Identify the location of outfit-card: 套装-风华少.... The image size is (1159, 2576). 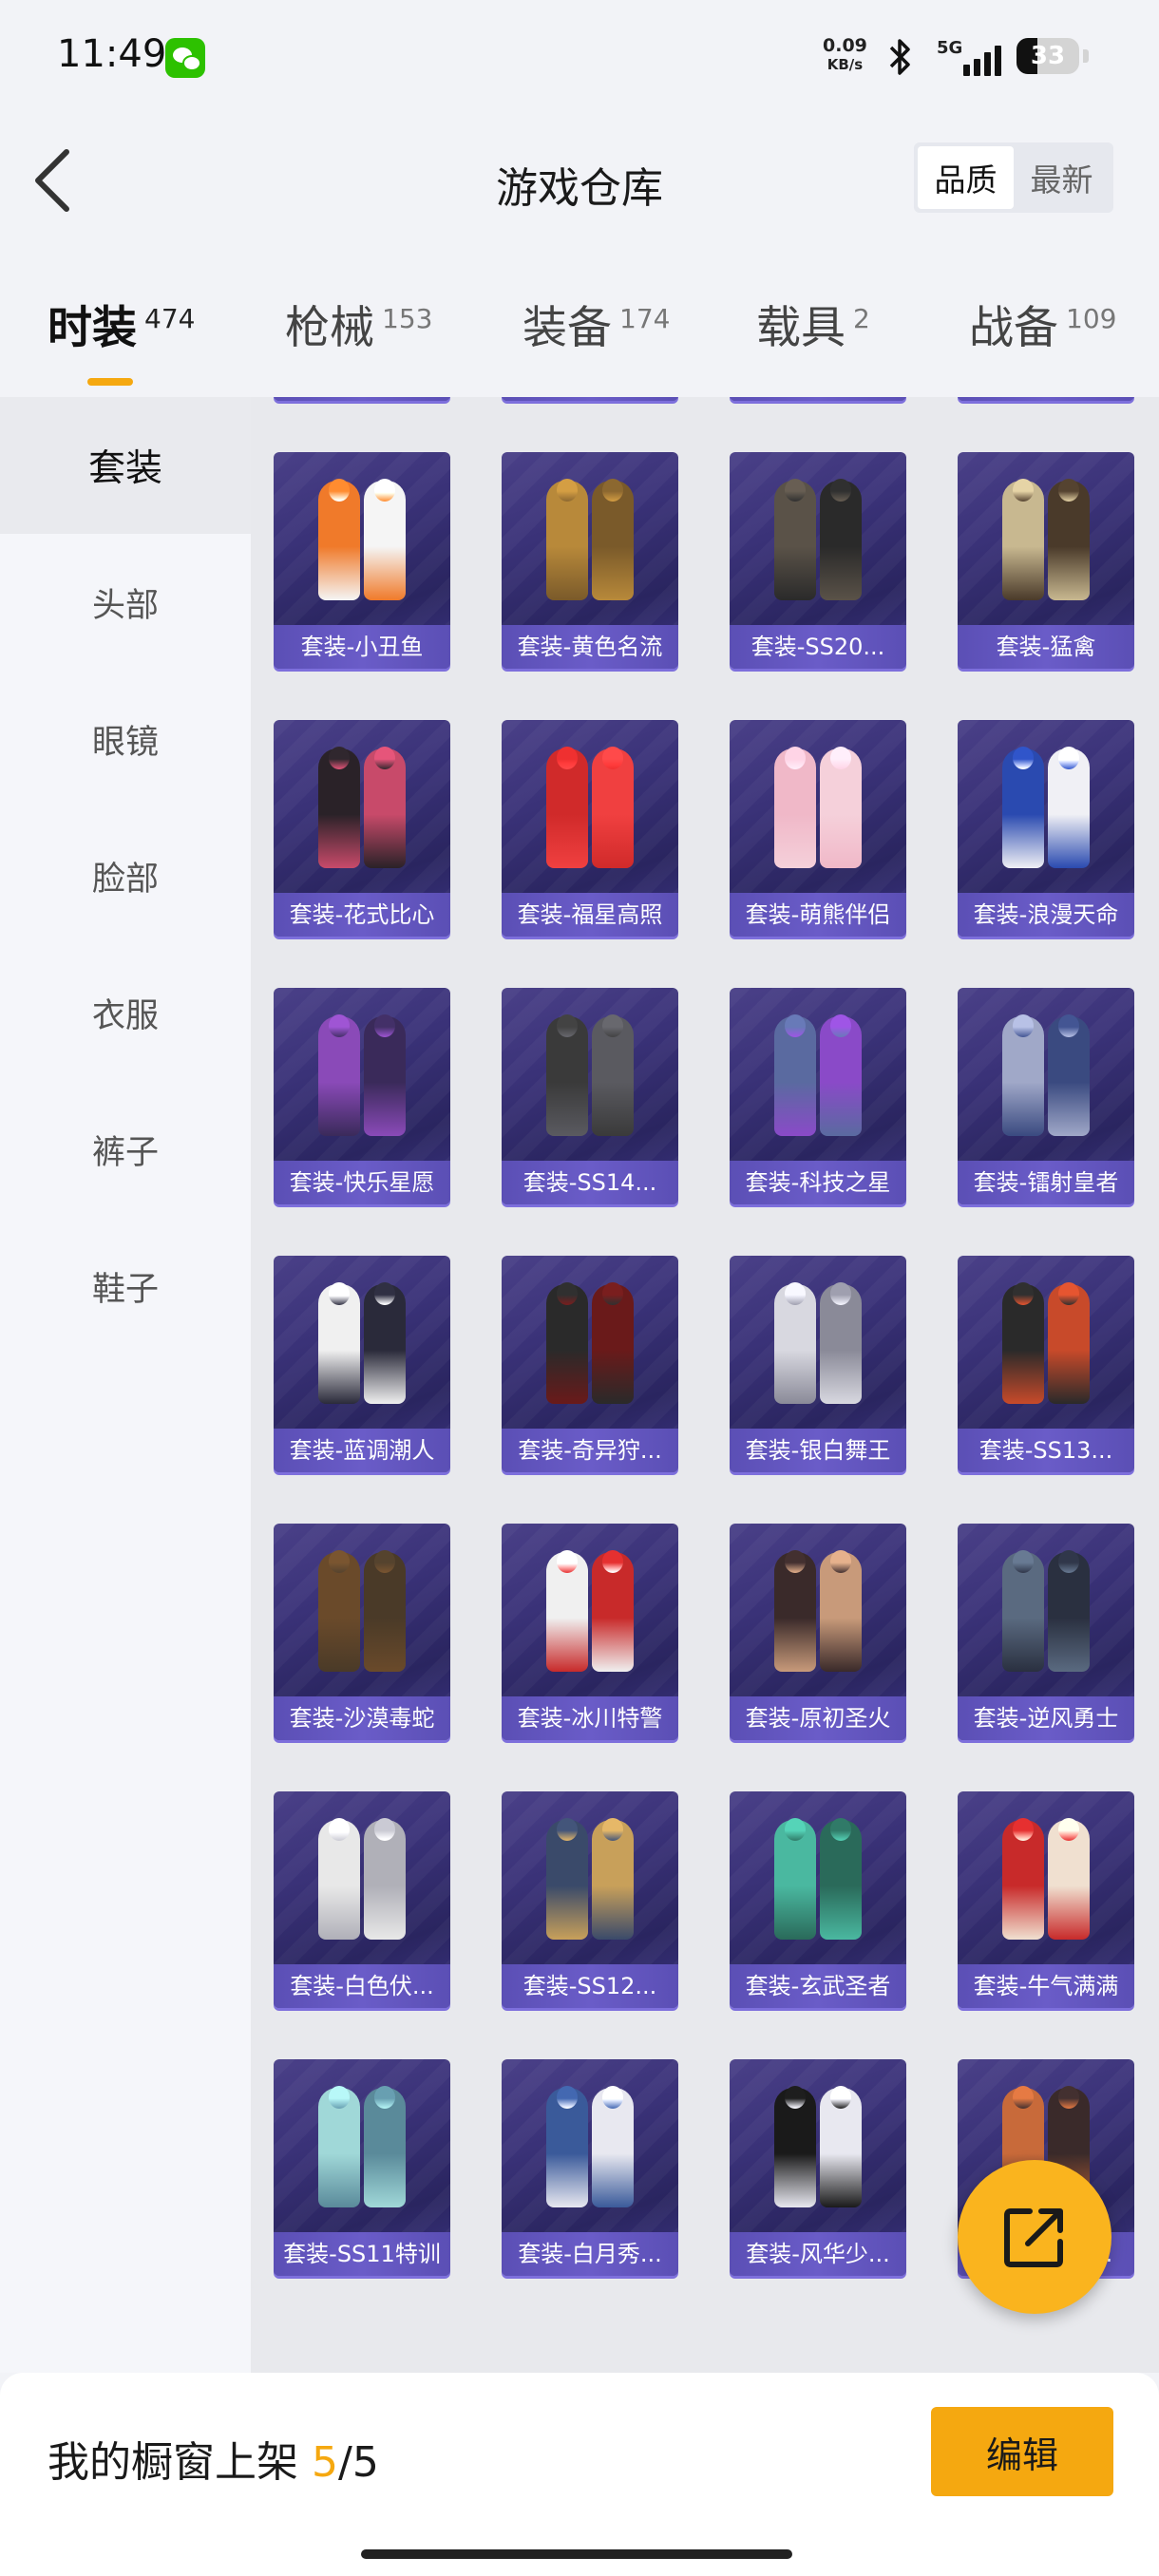
(818, 2167).